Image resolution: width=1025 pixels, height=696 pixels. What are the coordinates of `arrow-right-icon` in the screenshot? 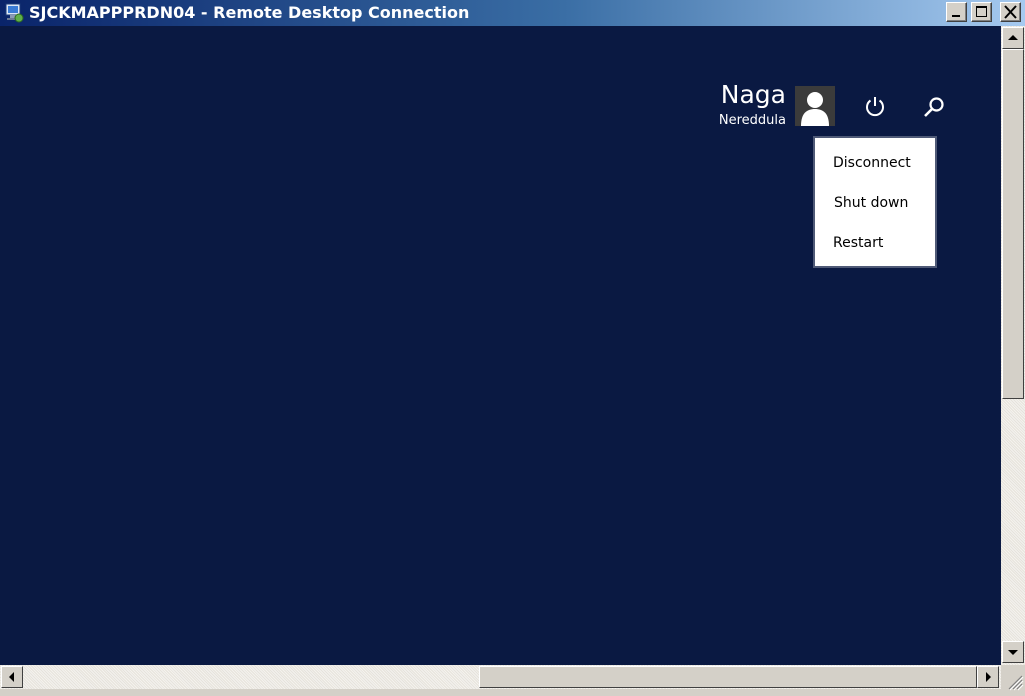 It's located at (988, 677).